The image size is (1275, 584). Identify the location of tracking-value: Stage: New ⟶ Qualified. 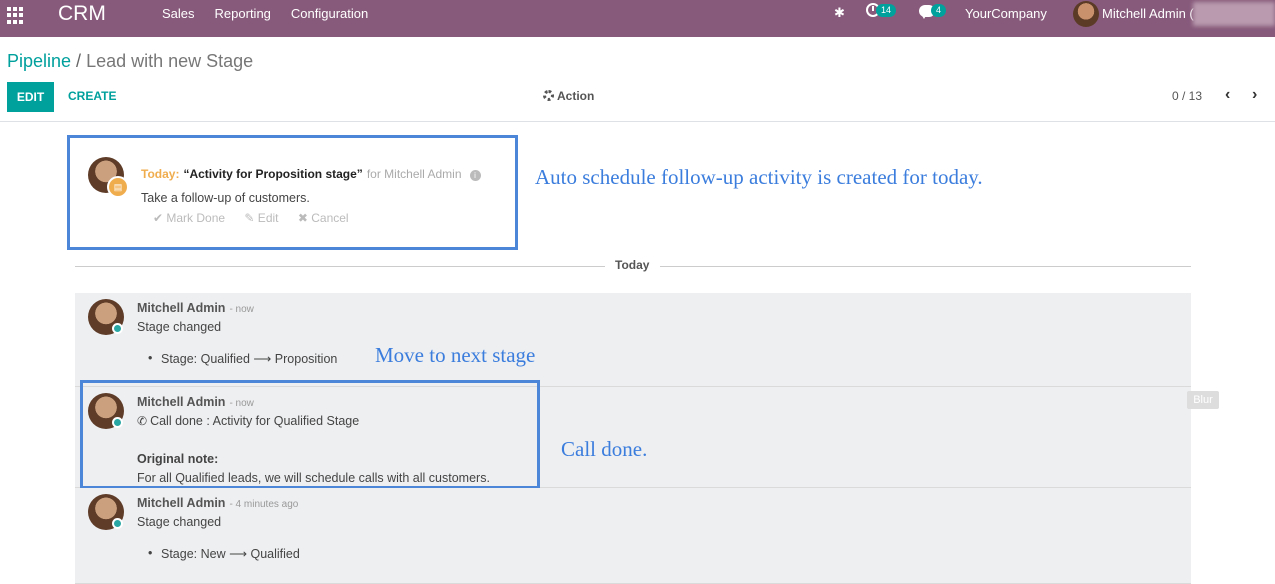
(224, 553).